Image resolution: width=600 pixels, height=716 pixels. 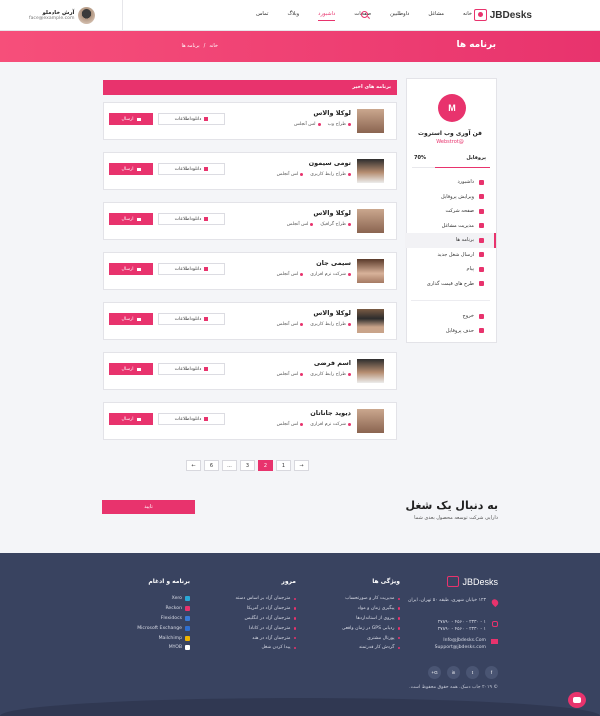 What do you see at coordinates (481, 316) in the screenshot?
I see `power-icon` at bounding box center [481, 316].